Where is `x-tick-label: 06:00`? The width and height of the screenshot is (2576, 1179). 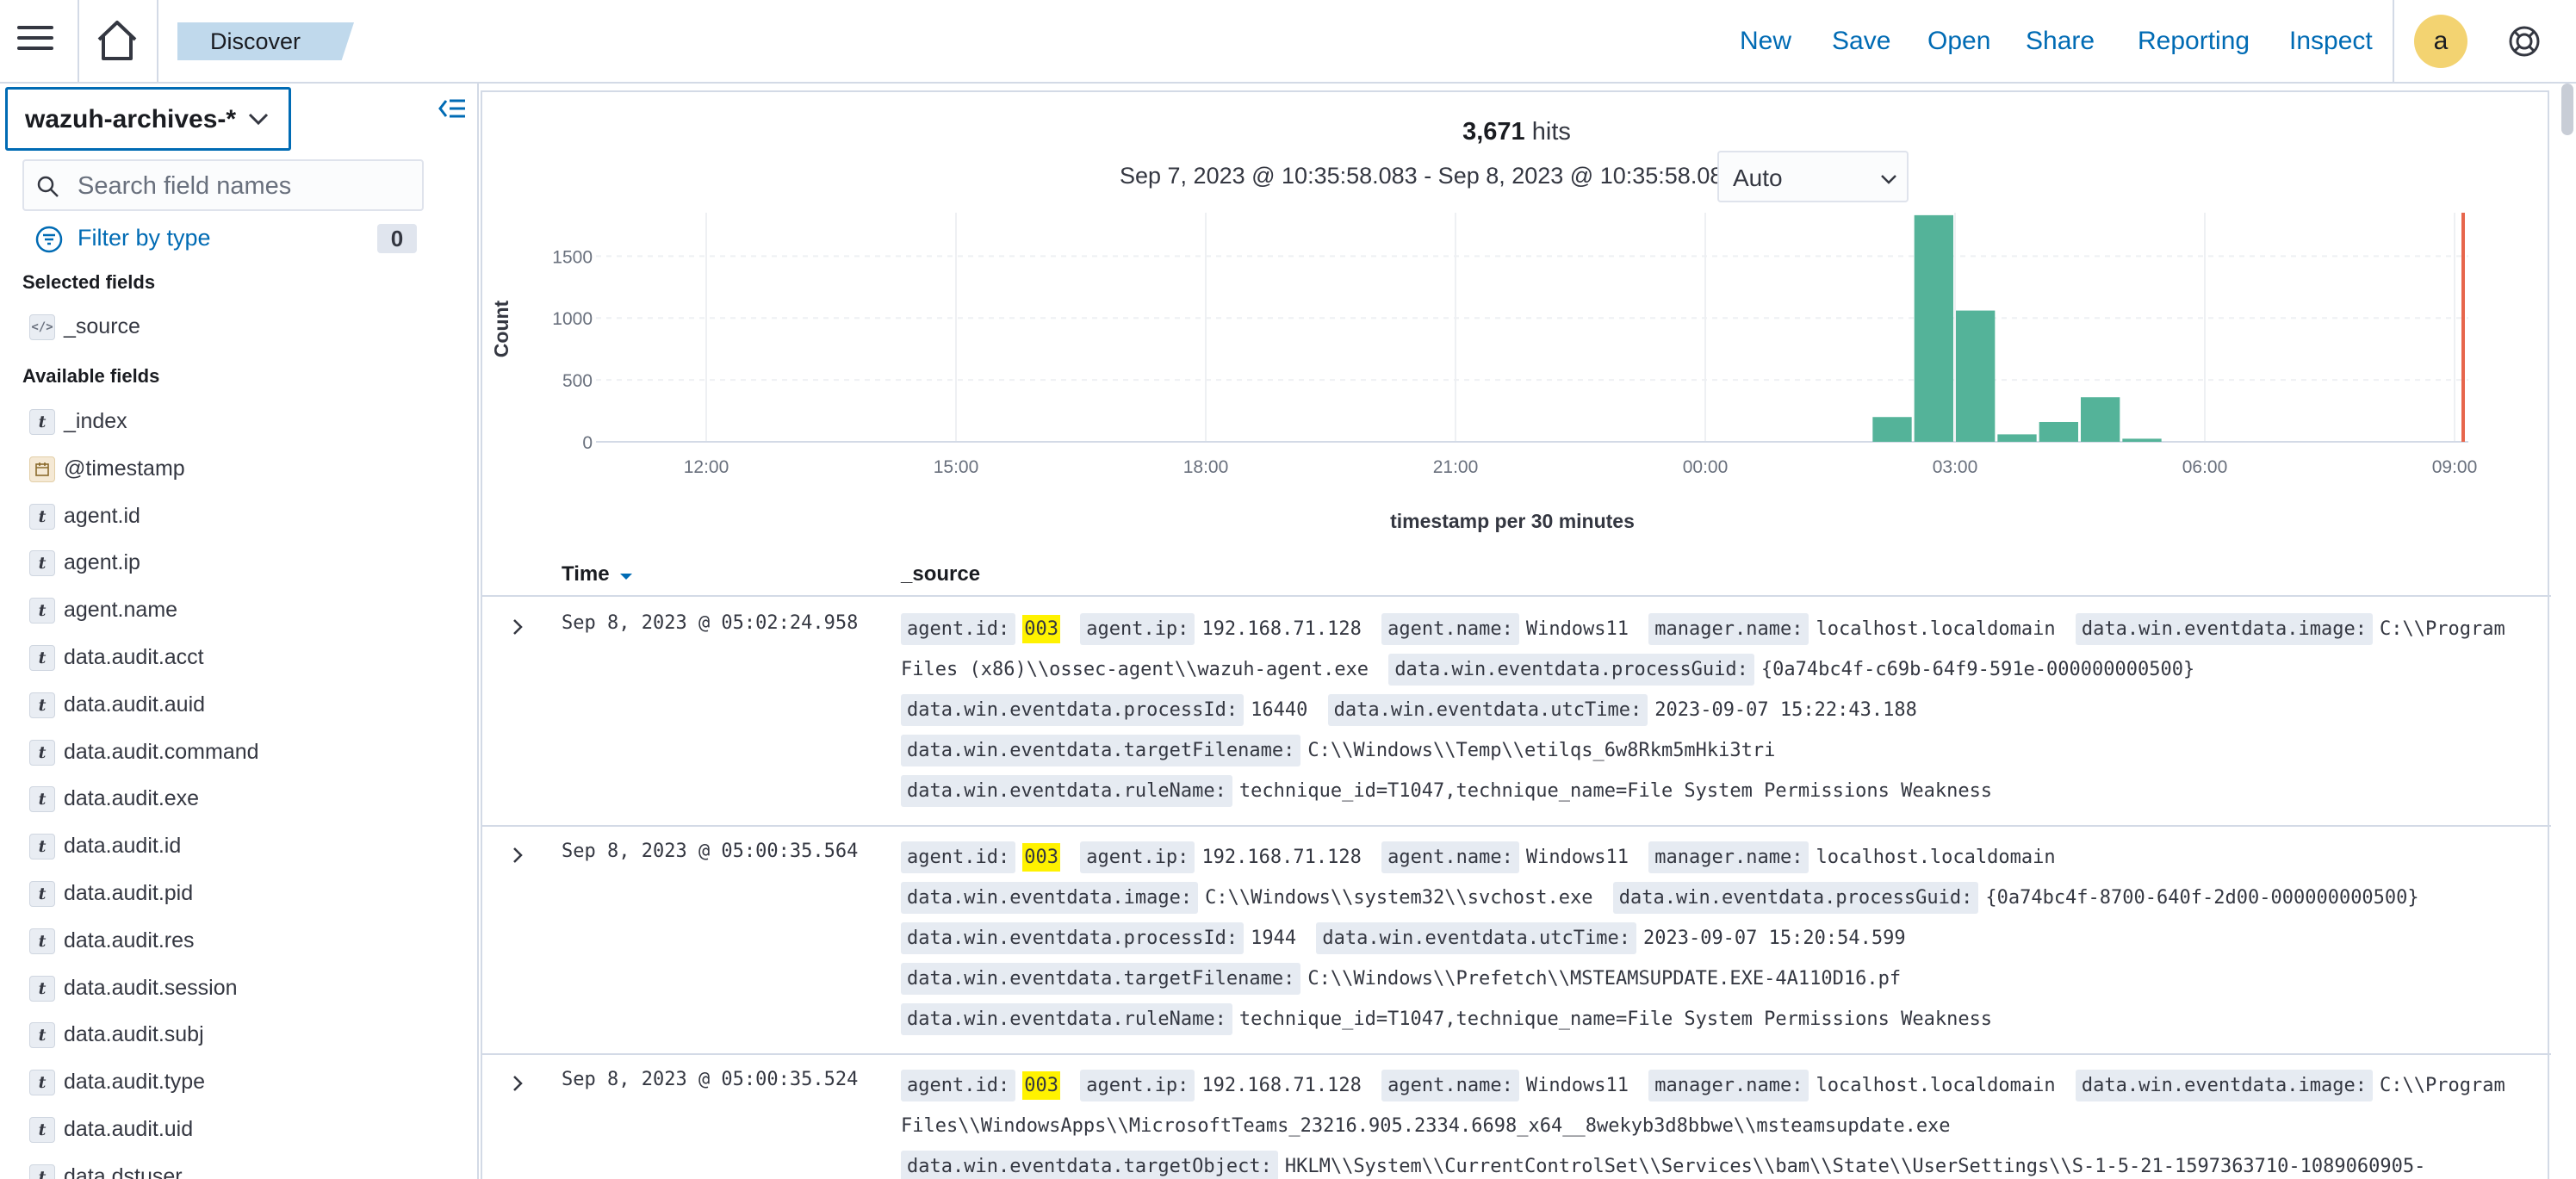 x-tick-label: 06:00 is located at coordinates (2205, 467).